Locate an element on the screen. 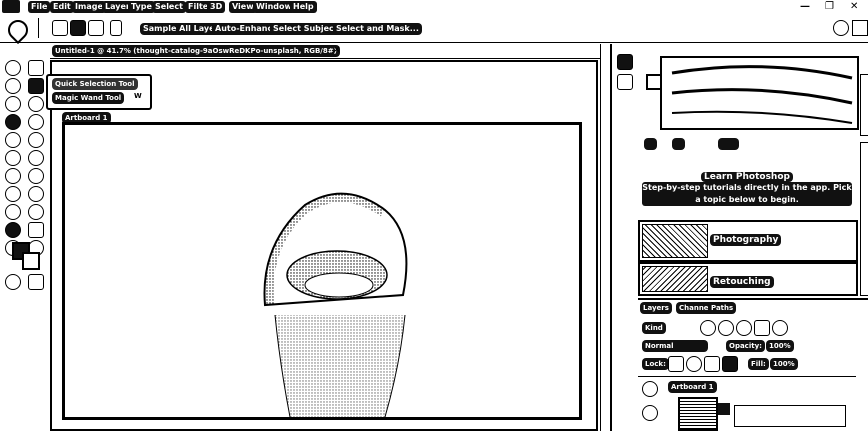  tool-flyout: Quick Selection Tool Magic Wand Tool W is located at coordinates (99, 92).